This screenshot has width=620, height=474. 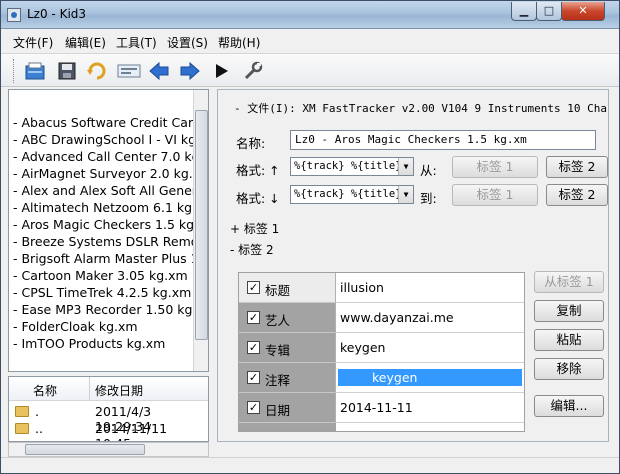 What do you see at coordinates (430, 288) in the screenshot?
I see `frame-value: illusion` at bounding box center [430, 288].